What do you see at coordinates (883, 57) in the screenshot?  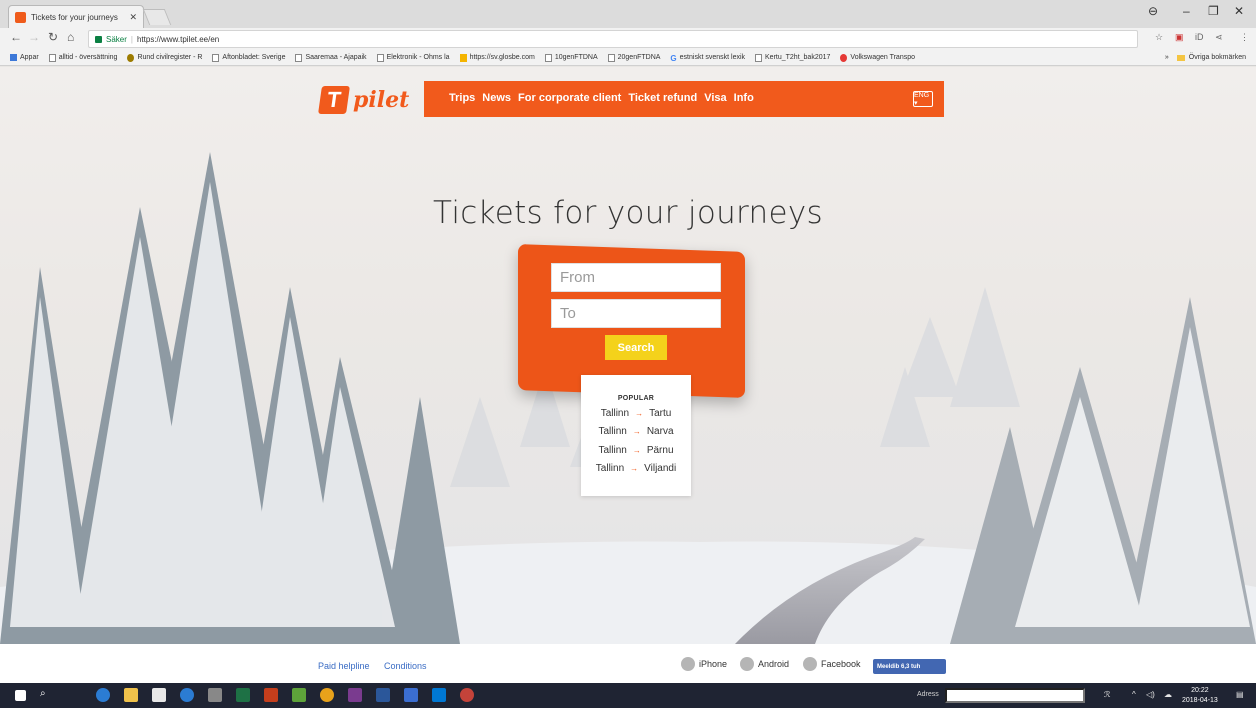 I see `bookmark-label: Volkswagen Transpo` at bounding box center [883, 57].